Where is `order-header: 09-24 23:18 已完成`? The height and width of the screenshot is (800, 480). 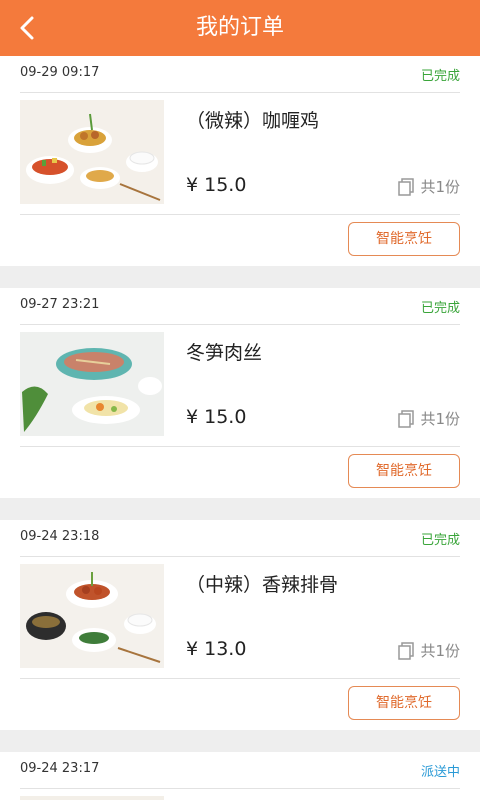 order-header: 09-24 23:18 已完成 is located at coordinates (240, 538).